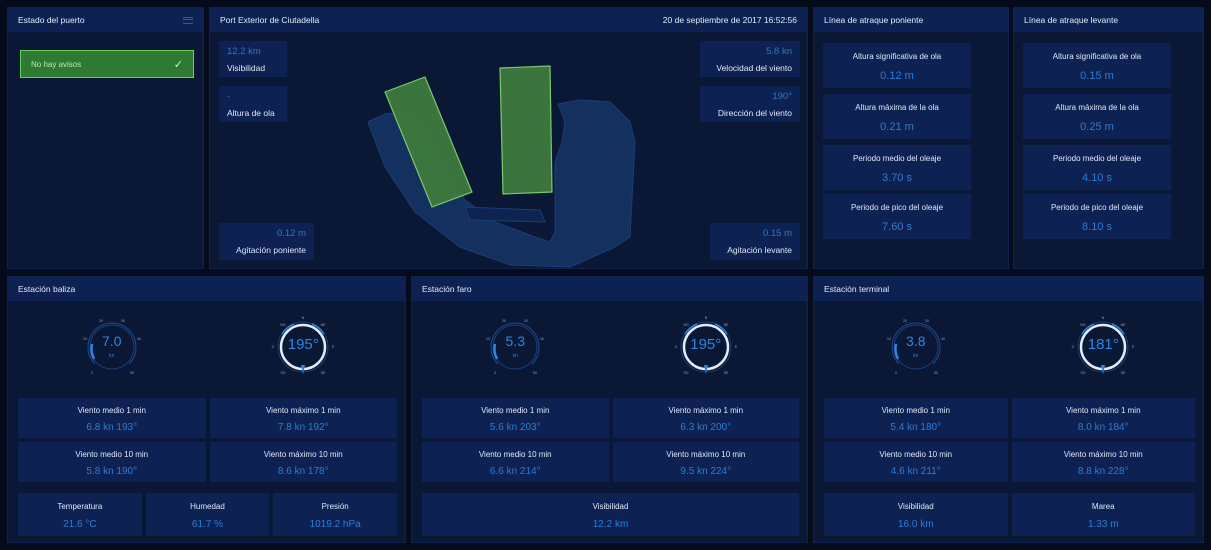 This screenshot has height=550, width=1211. I want to click on item-value: 8.6 kn 178°, so click(303, 471).